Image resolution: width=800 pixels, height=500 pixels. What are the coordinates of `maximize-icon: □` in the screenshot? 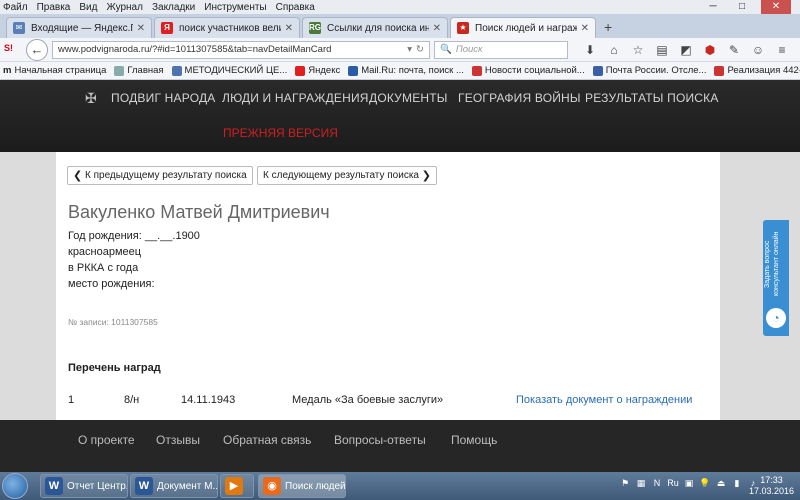 It's located at (742, 7).